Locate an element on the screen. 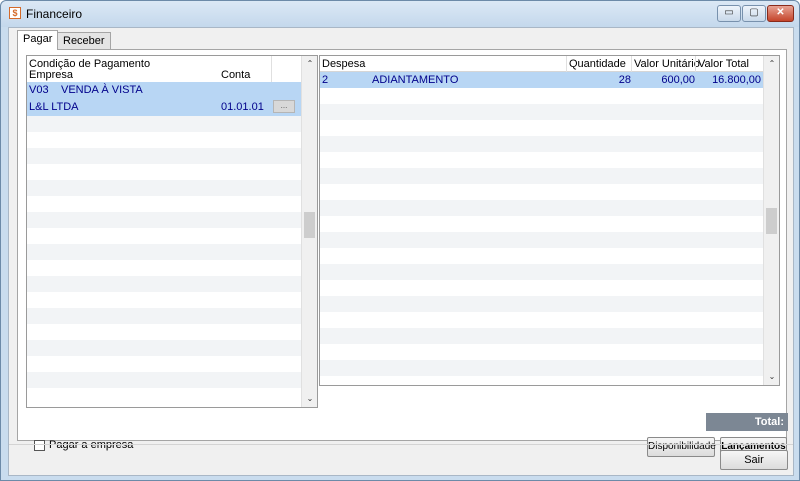 The image size is (800, 481). close-button: ✕ is located at coordinates (780, 13).